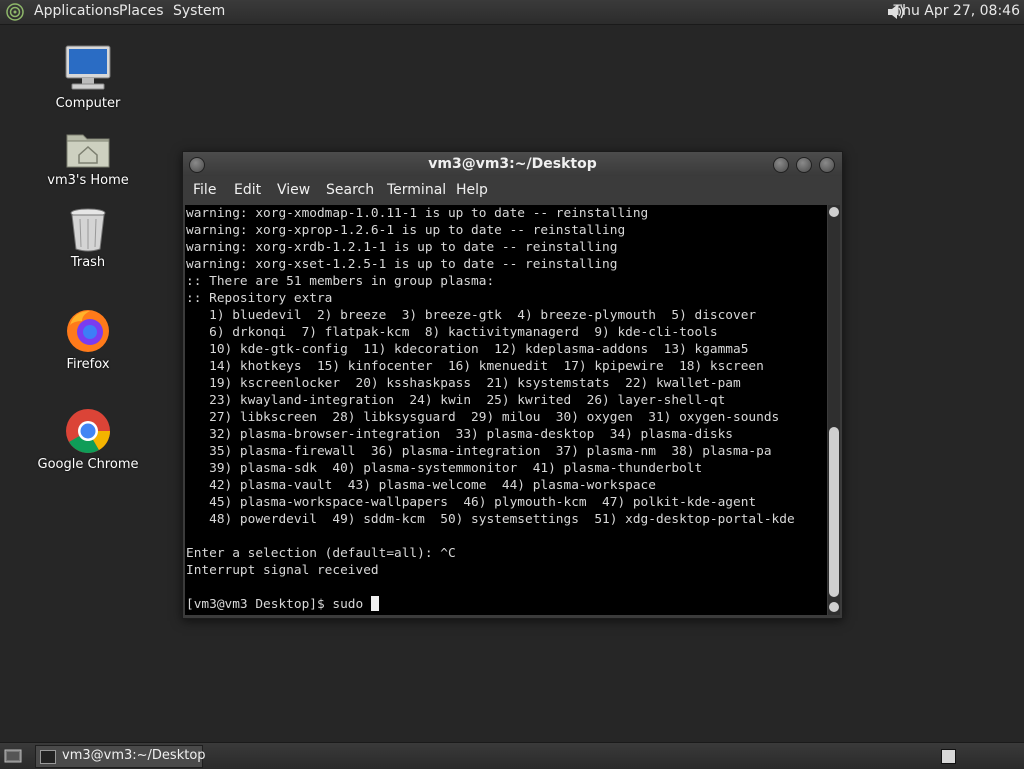 The image size is (1024, 769). What do you see at coordinates (416, 190) in the screenshot?
I see `menu-terminal: Terminal` at bounding box center [416, 190].